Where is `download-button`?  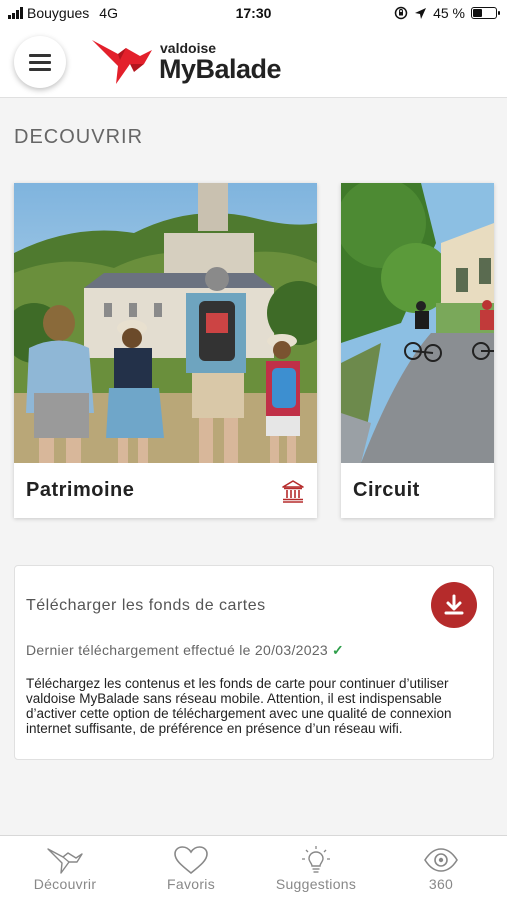
download-button is located at coordinates (454, 605).